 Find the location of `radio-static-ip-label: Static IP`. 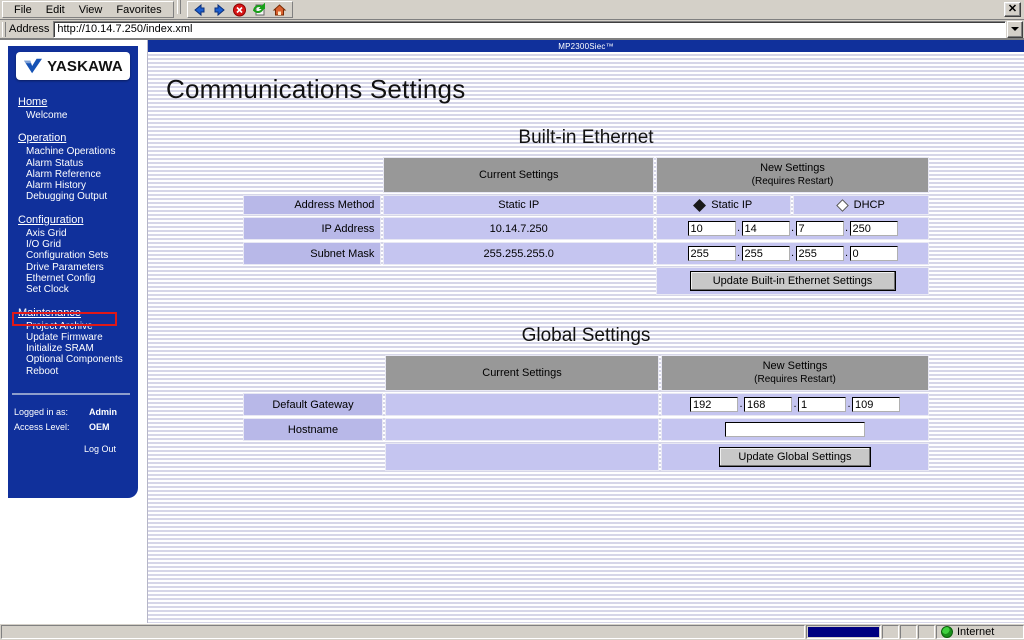

radio-static-ip-label: Static IP is located at coordinates (732, 205).